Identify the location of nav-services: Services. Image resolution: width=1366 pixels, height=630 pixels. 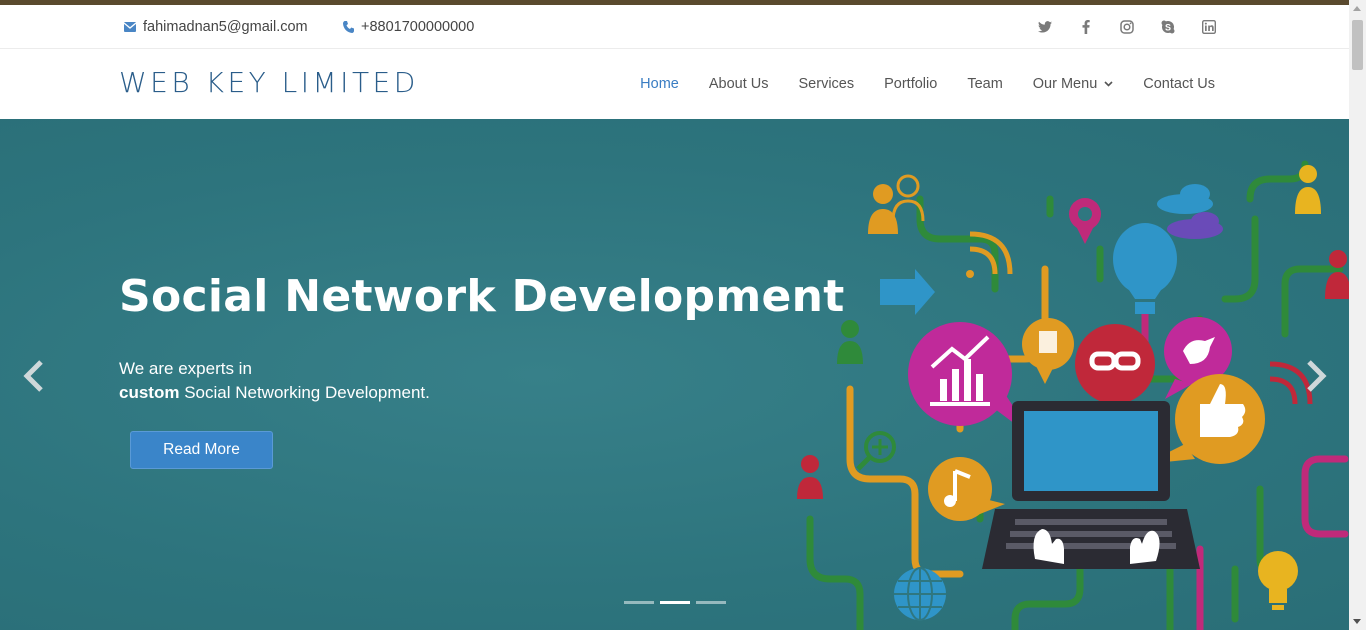
(827, 84).